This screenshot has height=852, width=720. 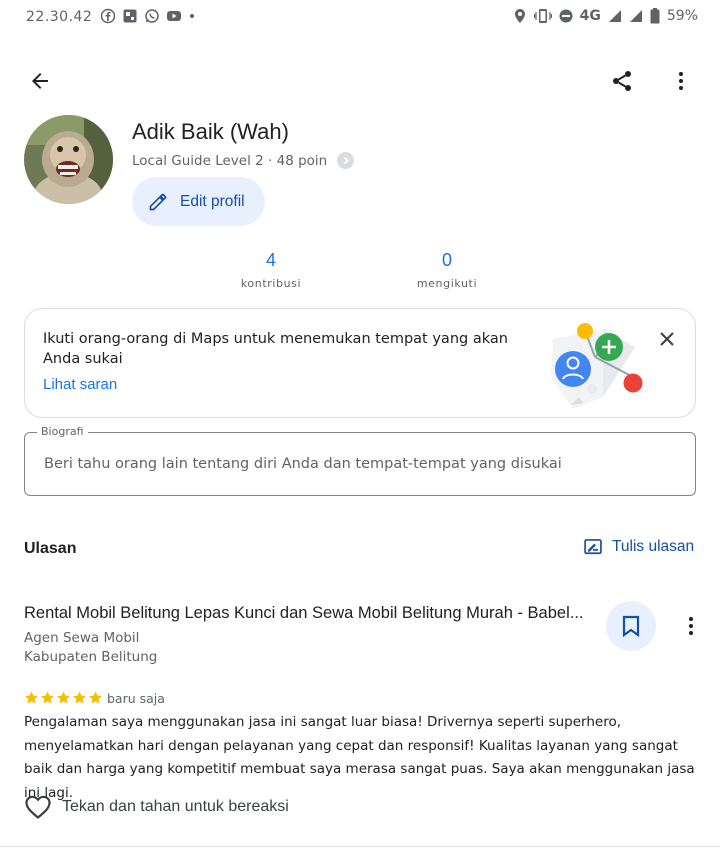 I want to click on star-rating, so click(x=63, y=697).